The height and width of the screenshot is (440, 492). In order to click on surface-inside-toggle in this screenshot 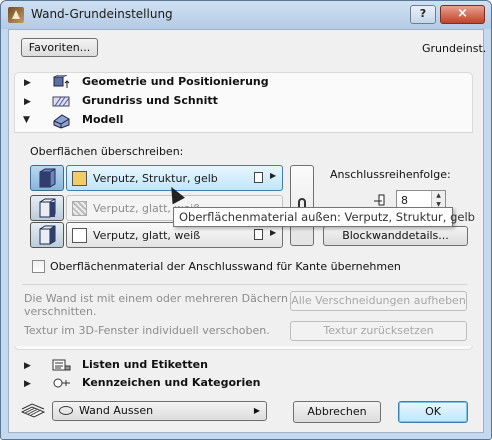, I will do `click(47, 235)`.